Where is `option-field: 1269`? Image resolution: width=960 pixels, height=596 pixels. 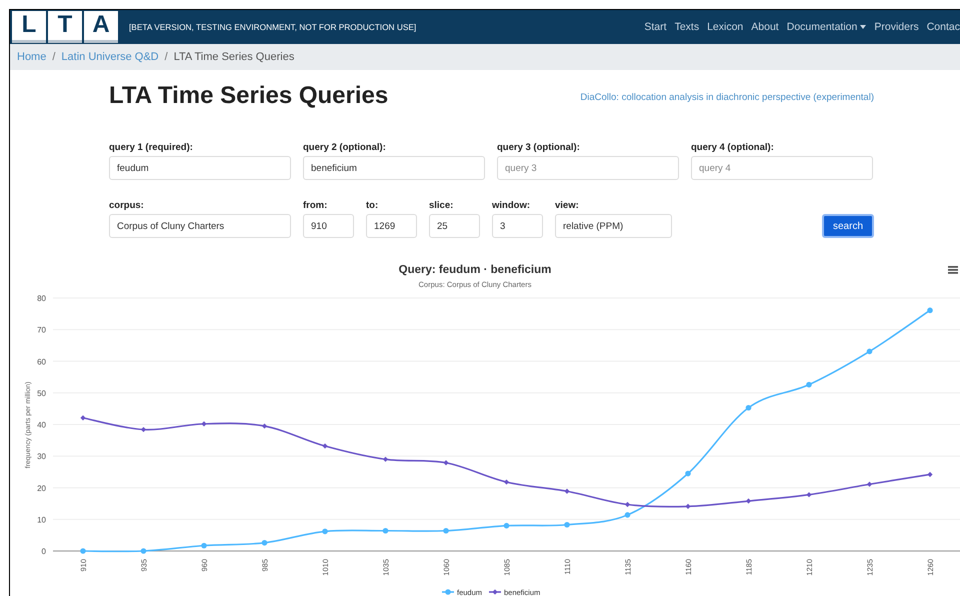
option-field: 1269 is located at coordinates (391, 226).